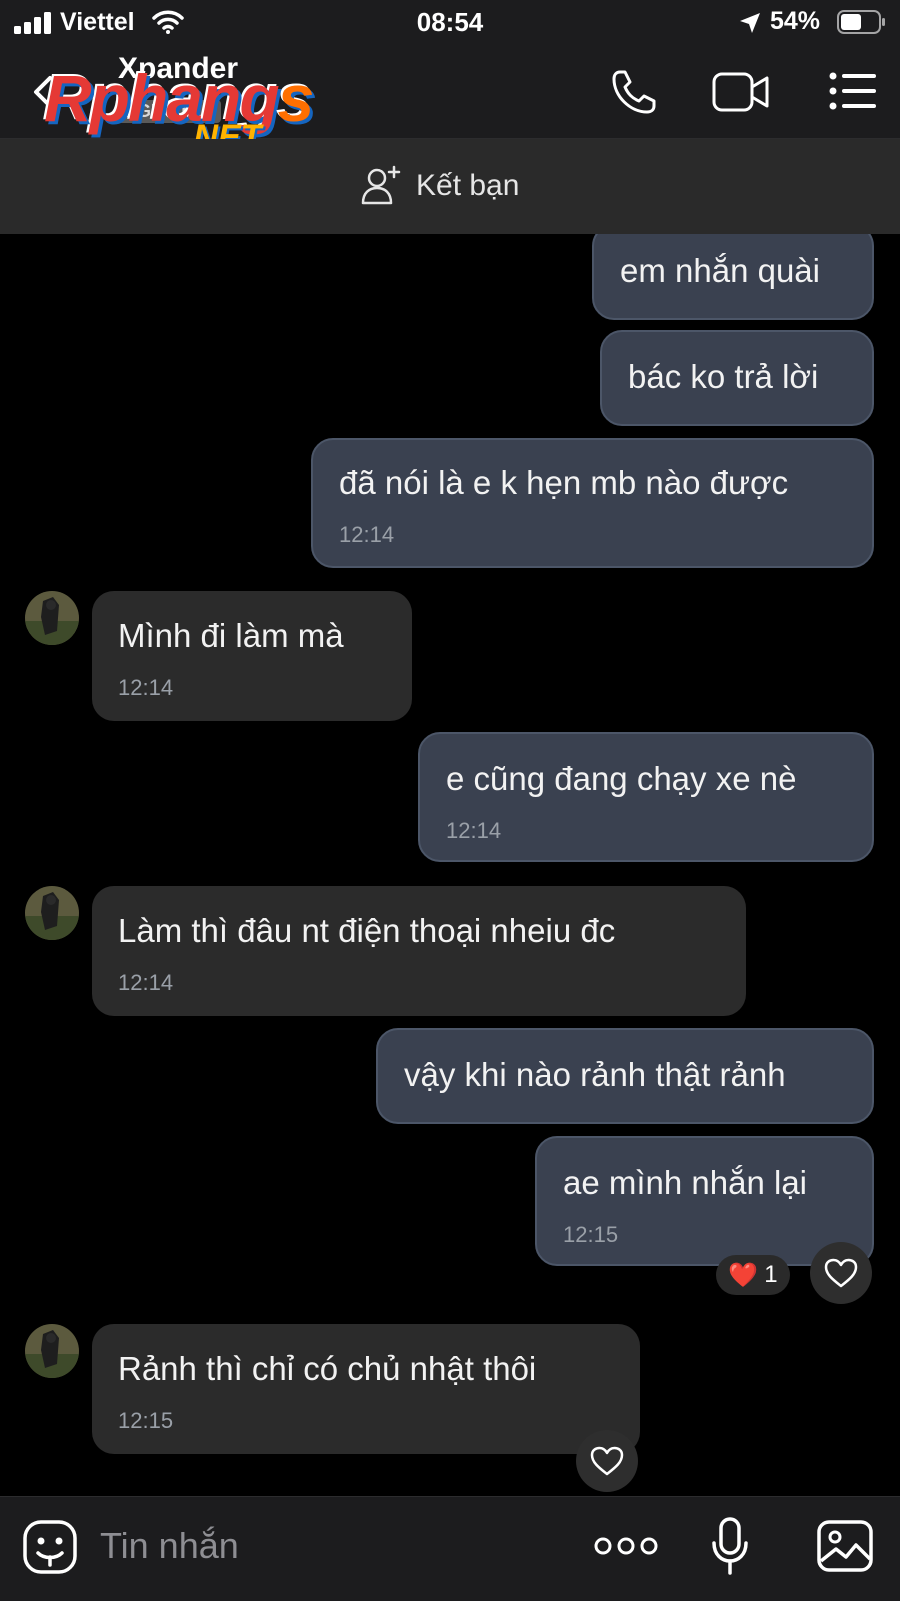 This screenshot has height=1601, width=900. What do you see at coordinates (592, 503) in the screenshot?
I see `message-bubble-outgoing: đã nói là e k hẹn mb nào được 12:14` at bounding box center [592, 503].